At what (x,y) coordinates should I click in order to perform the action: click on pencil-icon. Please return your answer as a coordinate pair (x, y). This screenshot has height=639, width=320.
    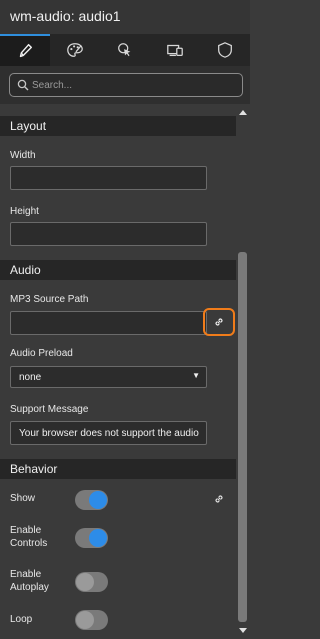
    Looking at the image, I should click on (26, 50).